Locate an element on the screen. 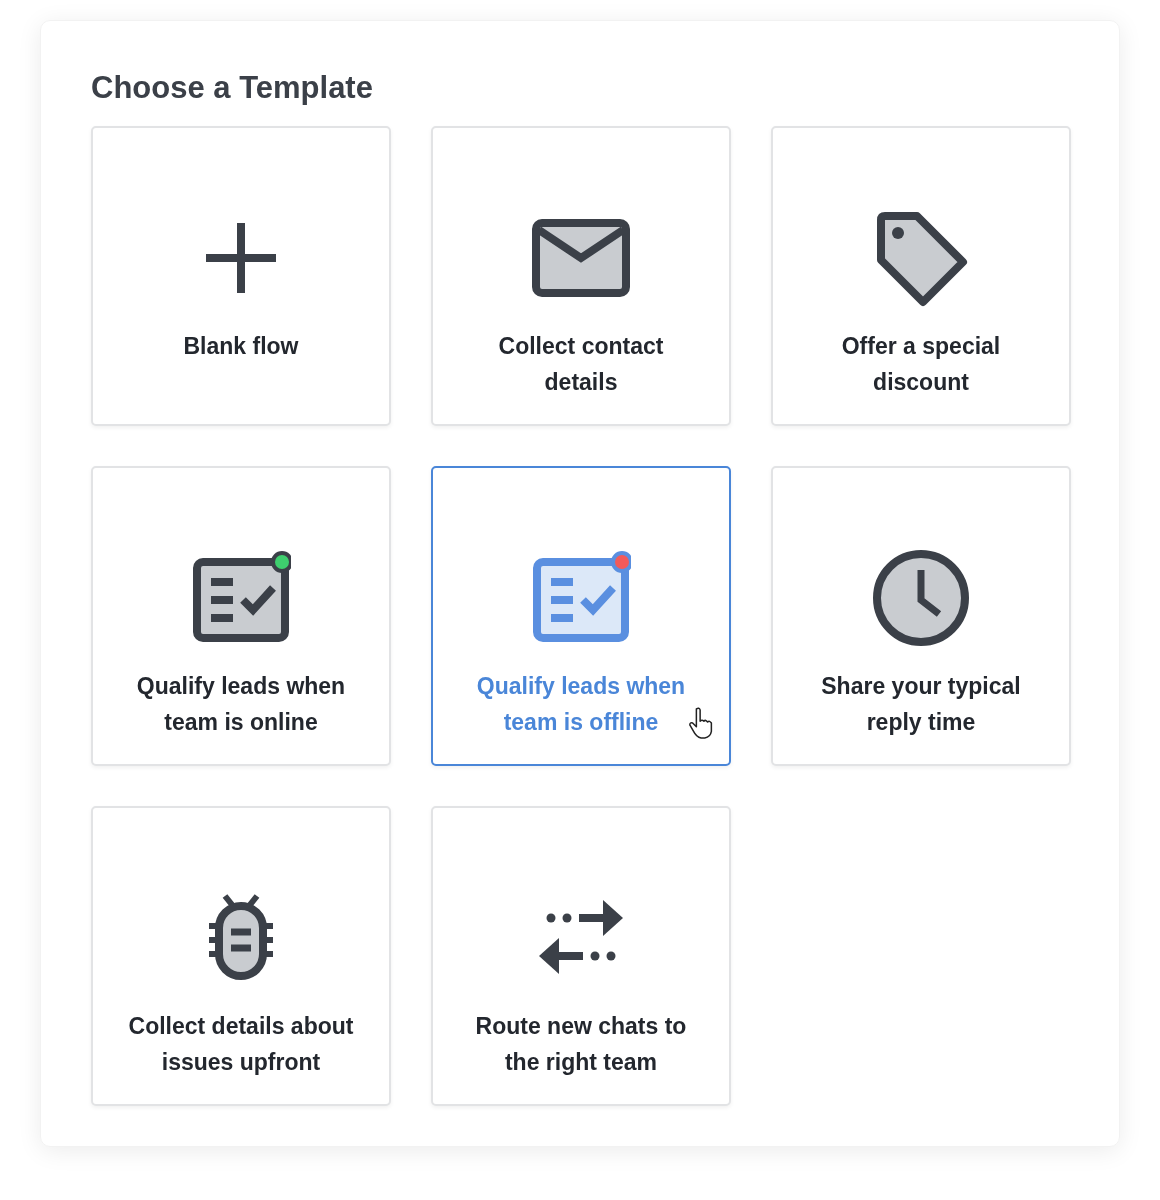 This screenshot has width=1160, height=1200. template-card: Offer a special discount is located at coordinates (921, 276).